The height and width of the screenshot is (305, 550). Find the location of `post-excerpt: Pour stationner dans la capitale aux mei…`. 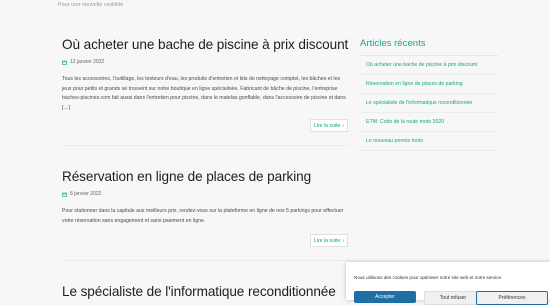

post-excerpt: Pour stationner dans la capitale aux mei… is located at coordinates (203, 216).